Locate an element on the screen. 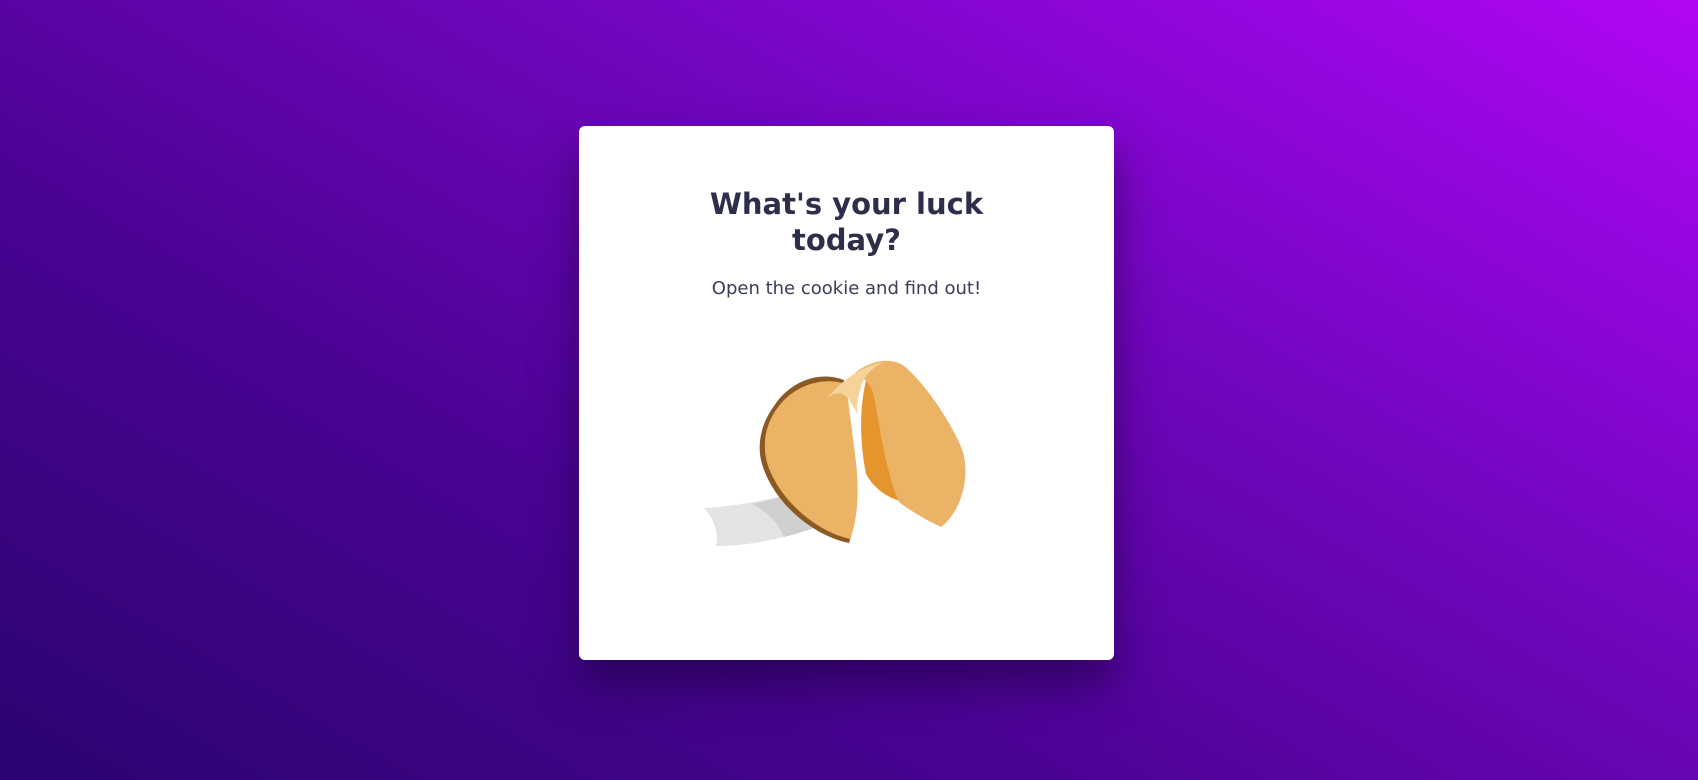 This screenshot has width=1698, height=780. fortune-cookie-button is located at coordinates (844, 456).